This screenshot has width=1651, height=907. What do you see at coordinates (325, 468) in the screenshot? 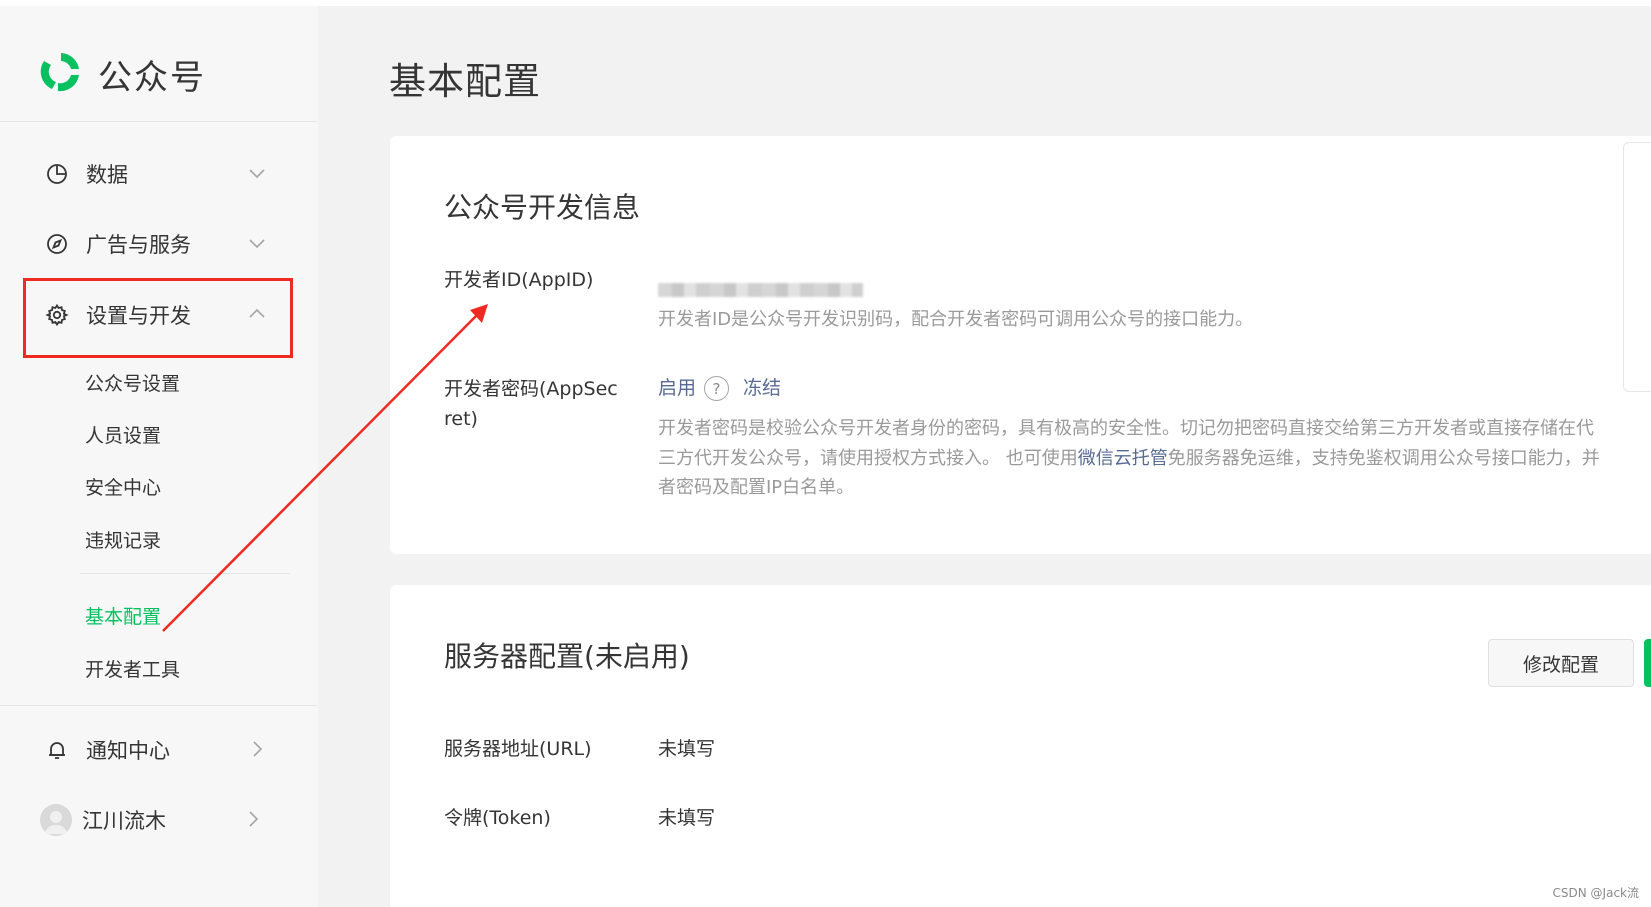
I see `annotation-arrow` at bounding box center [325, 468].